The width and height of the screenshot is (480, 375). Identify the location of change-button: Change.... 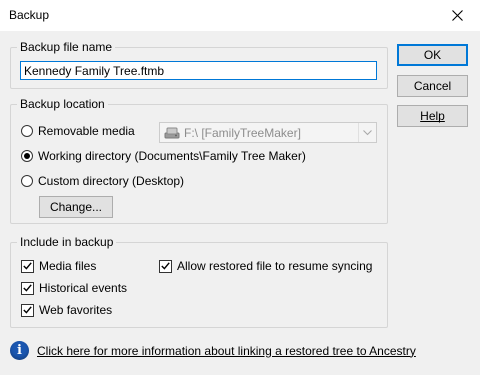
(76, 207).